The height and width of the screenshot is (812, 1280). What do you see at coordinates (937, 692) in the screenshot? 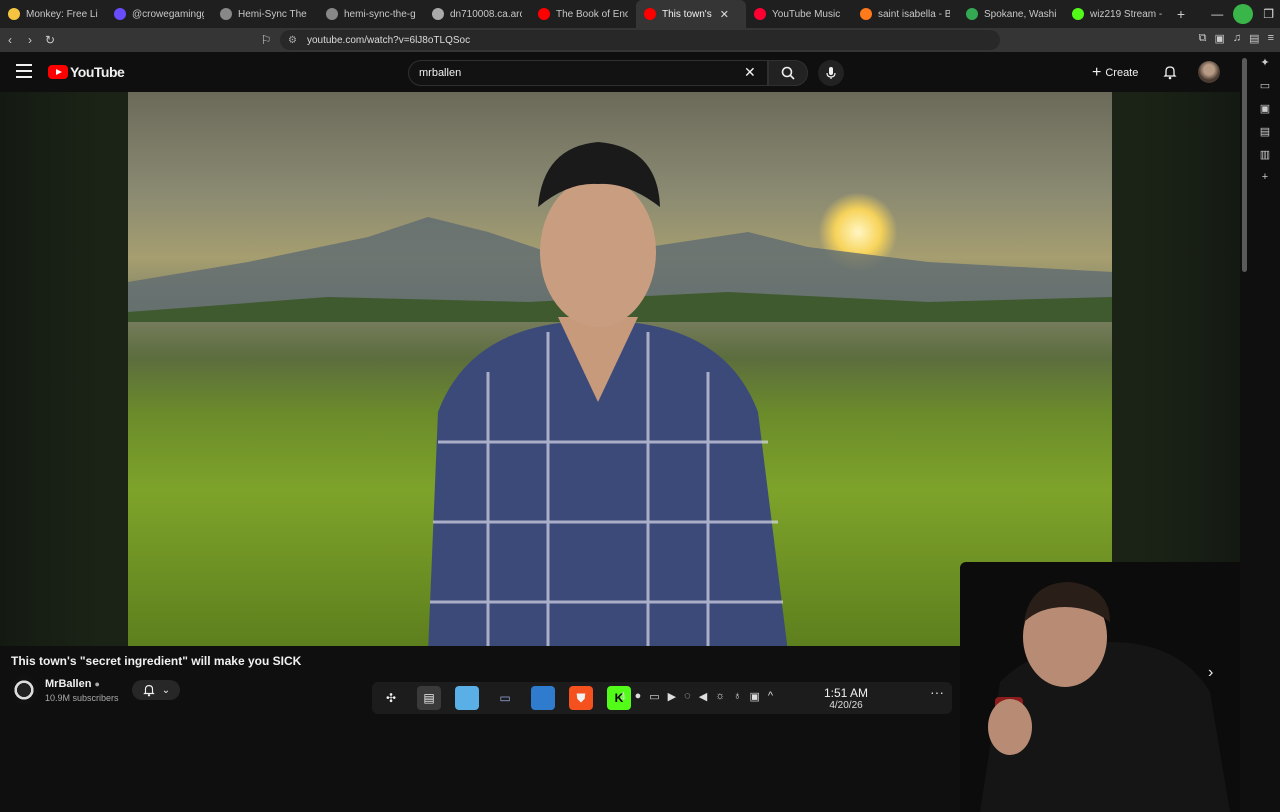
I see `more-options-icon: ···` at bounding box center [937, 692].